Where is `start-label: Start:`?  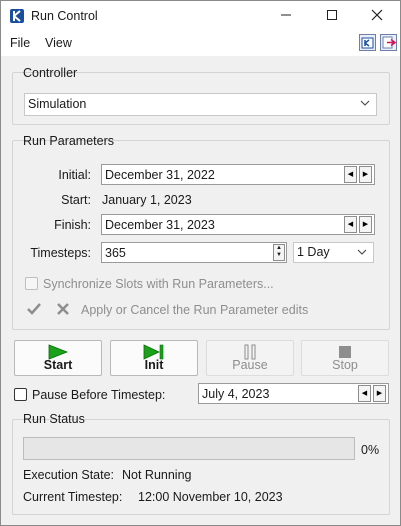
start-label: Start: is located at coordinates (76, 200).